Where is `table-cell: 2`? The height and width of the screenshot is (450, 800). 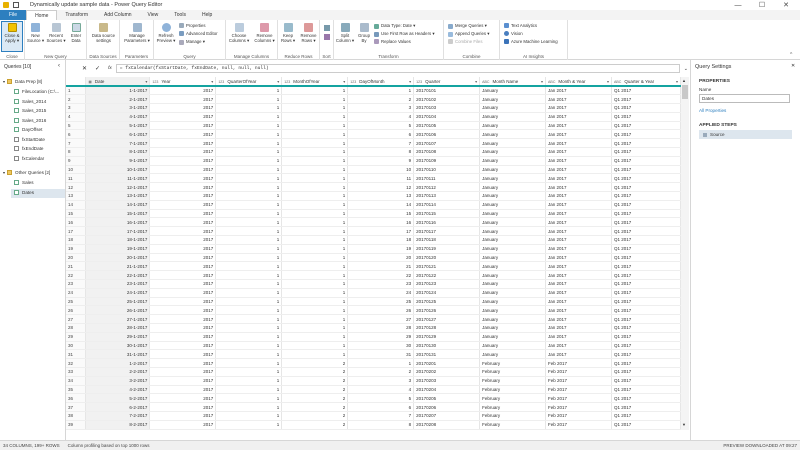
table-cell: 2 is located at coordinates (315, 398).